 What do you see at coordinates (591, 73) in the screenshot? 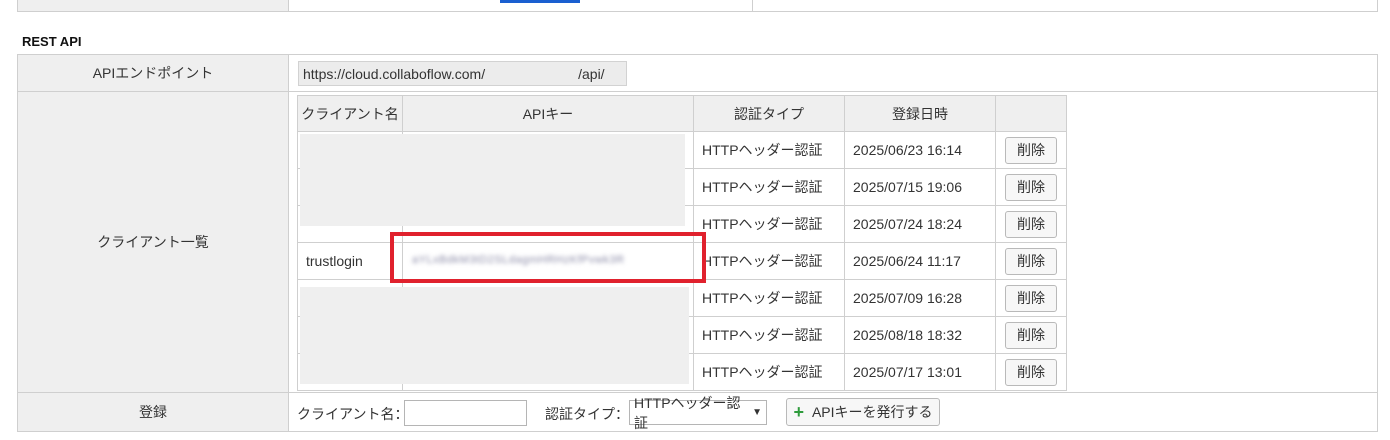
I see `endpoint-url-suffix: /api/` at bounding box center [591, 73].